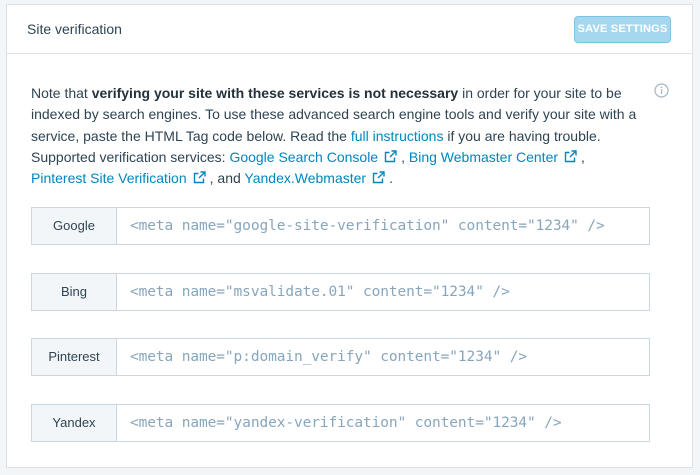  What do you see at coordinates (73, 423) in the screenshot?
I see `service-label-yandex: Yandex` at bounding box center [73, 423].